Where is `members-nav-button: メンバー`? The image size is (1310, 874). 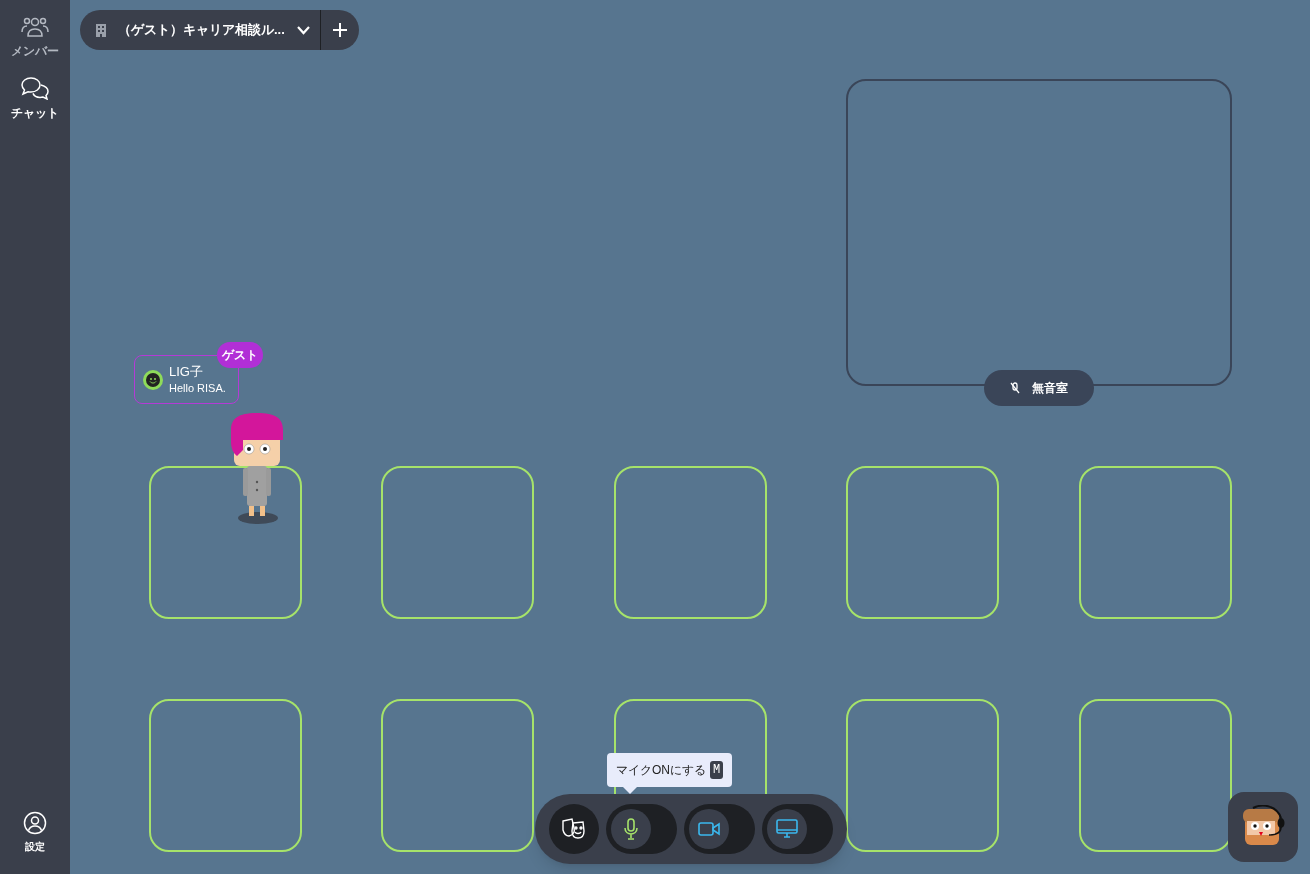 members-nav-button: メンバー is located at coordinates (35, 38).